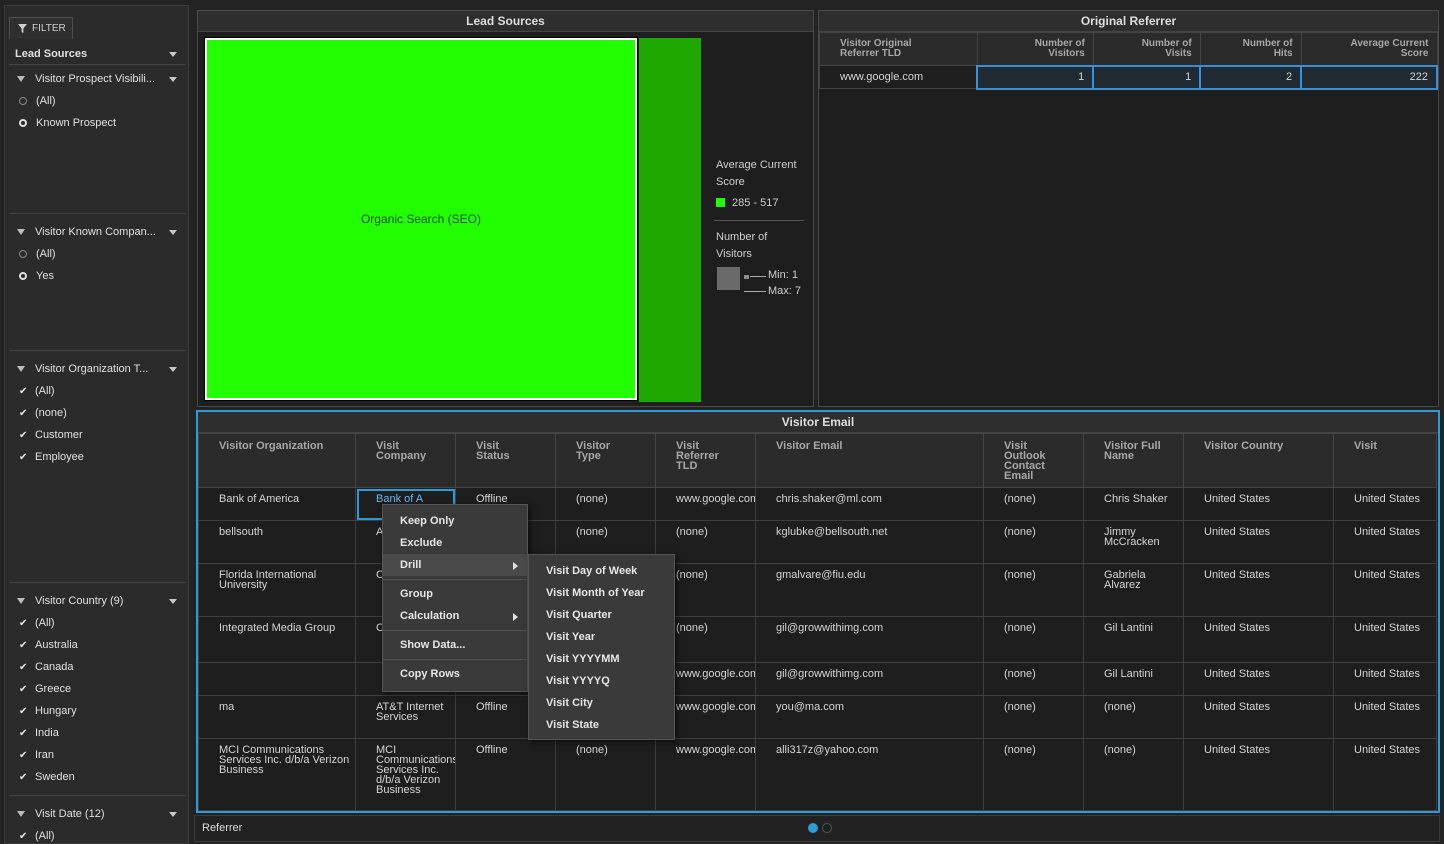 The image size is (1444, 844). Describe the element at coordinates (97, 645) in the screenshot. I see `filter-option: ✔ Australia` at that location.